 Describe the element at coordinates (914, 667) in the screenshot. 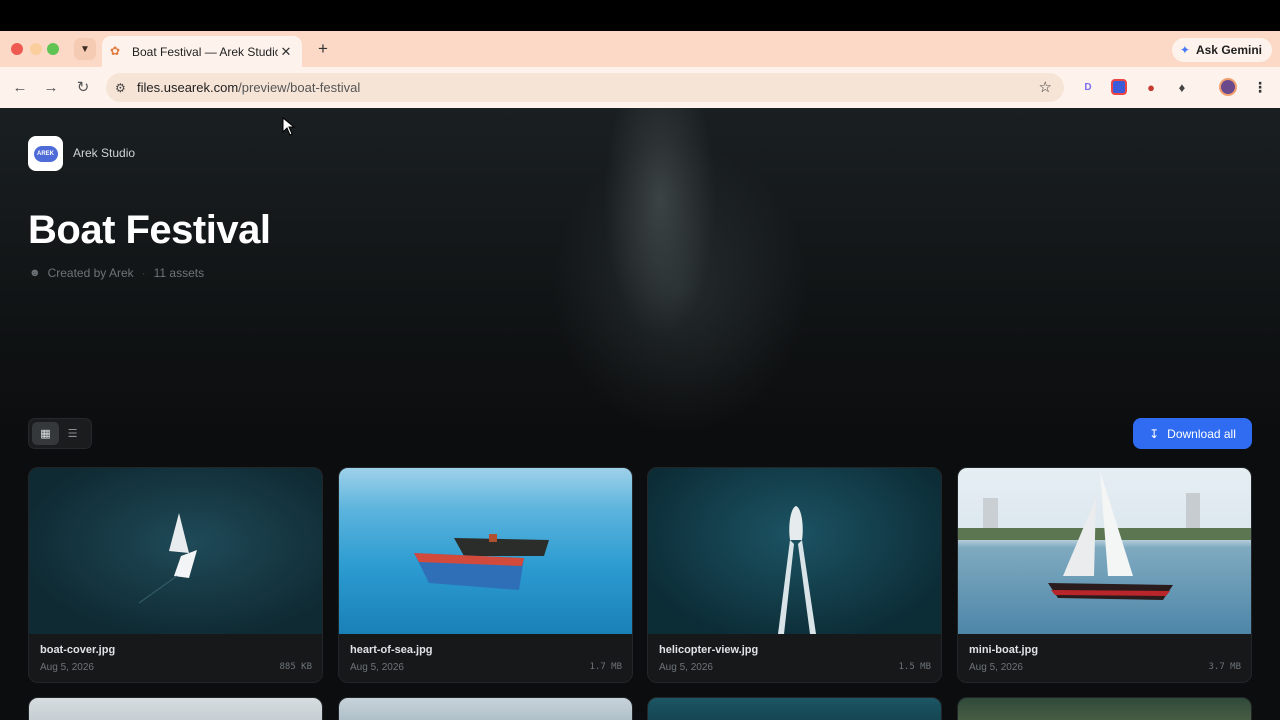

I see `asset-size: 1.5 MB` at that location.